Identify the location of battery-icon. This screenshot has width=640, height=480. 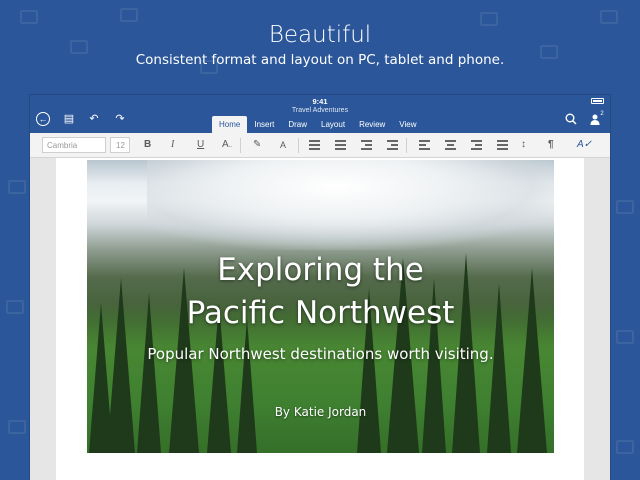
(597, 101).